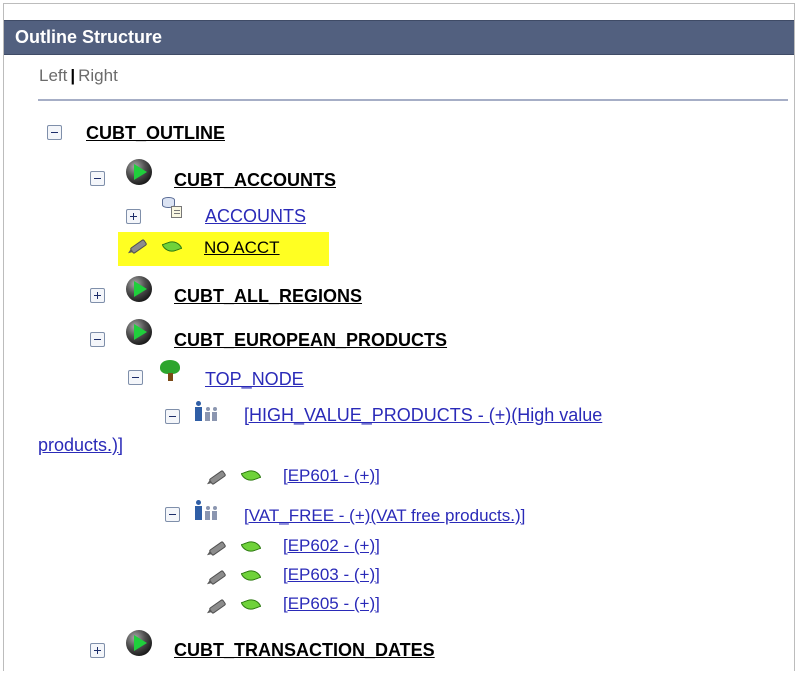 Image resolution: width=799 pixels, height=674 pixels. What do you see at coordinates (331, 546) in the screenshot?
I see `node-ep602: [EP602 - (+)]` at bounding box center [331, 546].